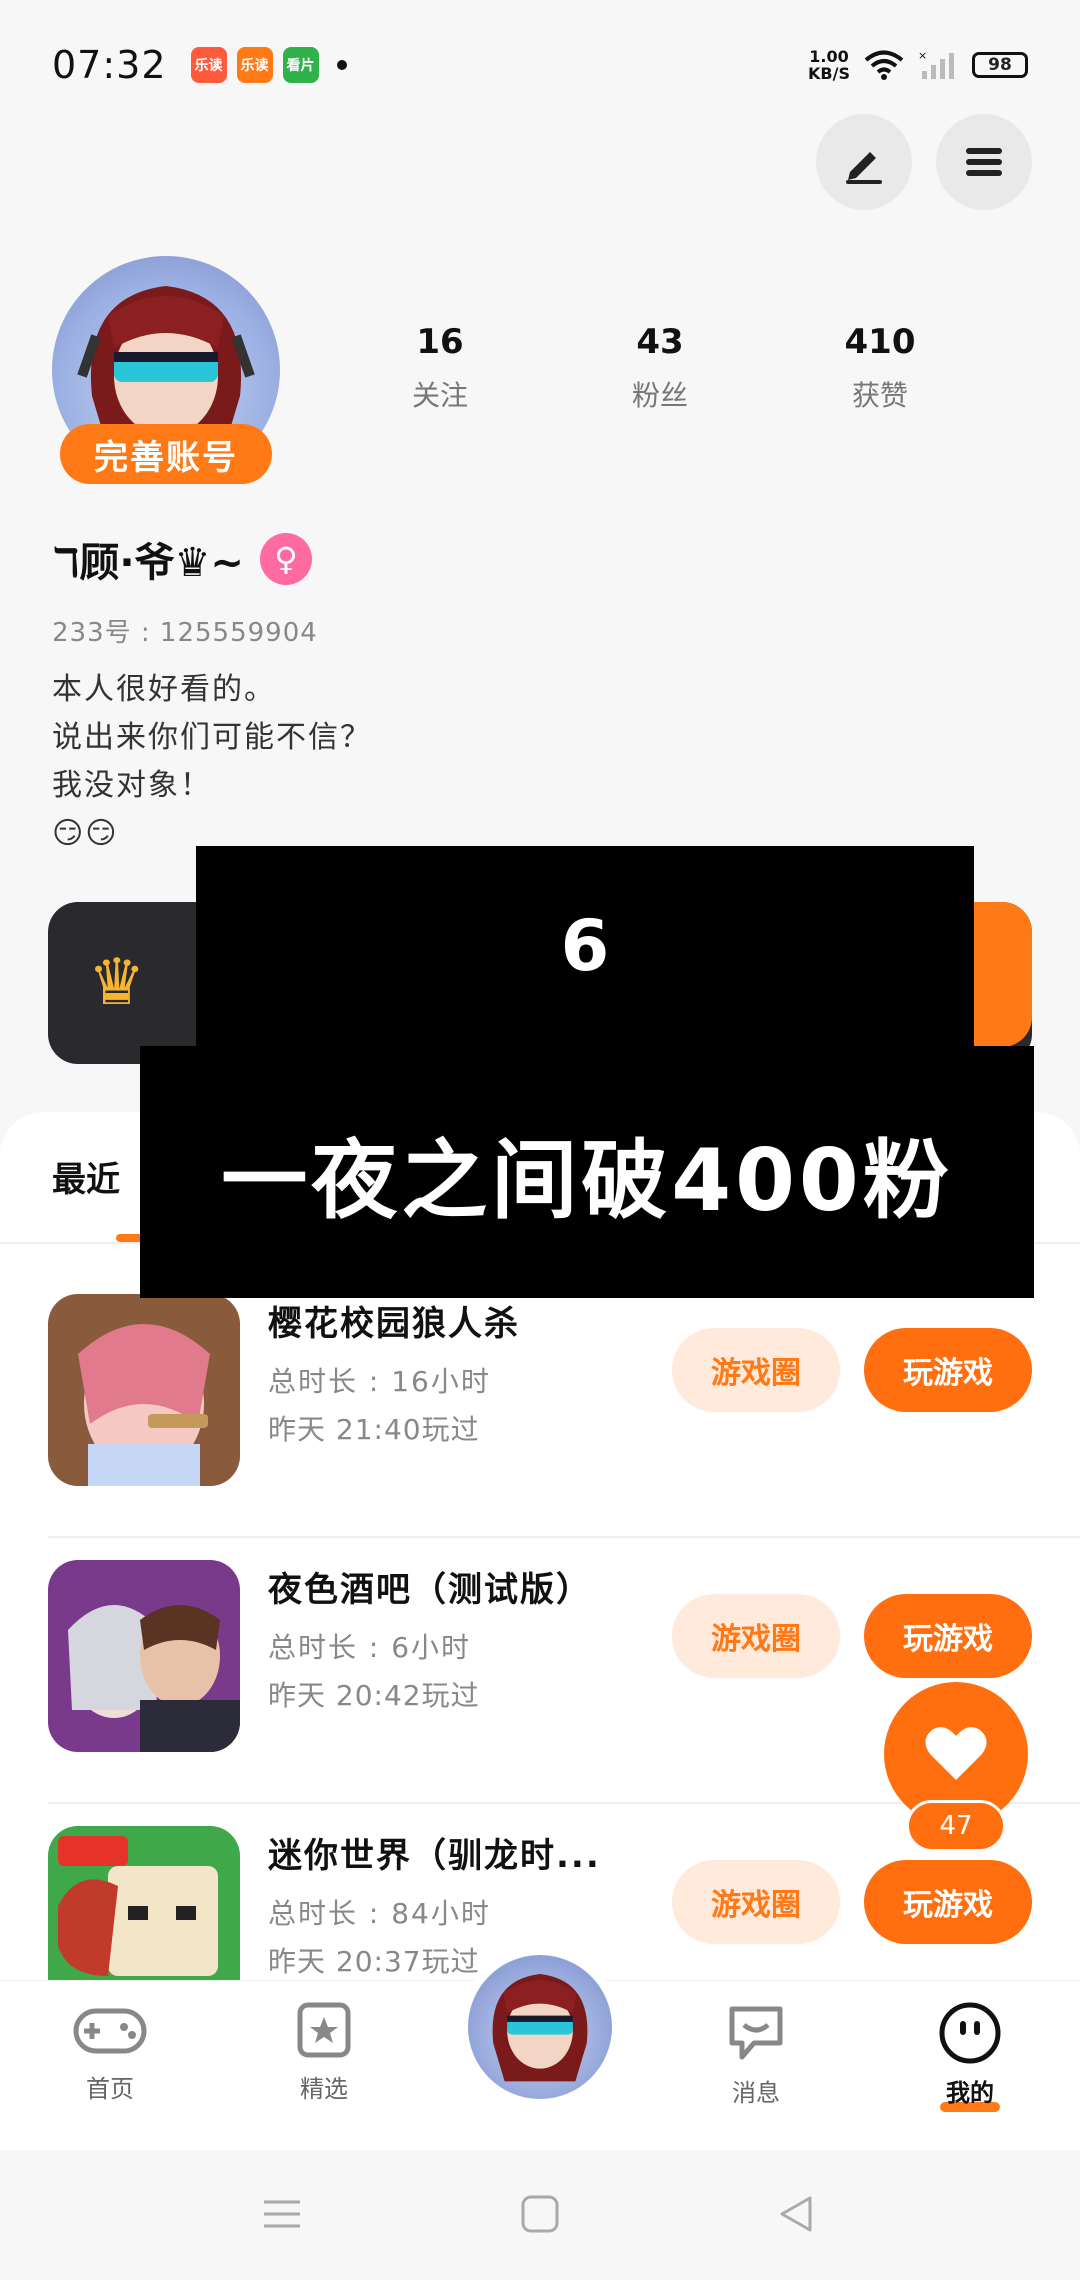 This screenshot has width=1080, height=2280. Describe the element at coordinates (880, 342) in the screenshot. I see `stat-likes-value: 410` at that location.